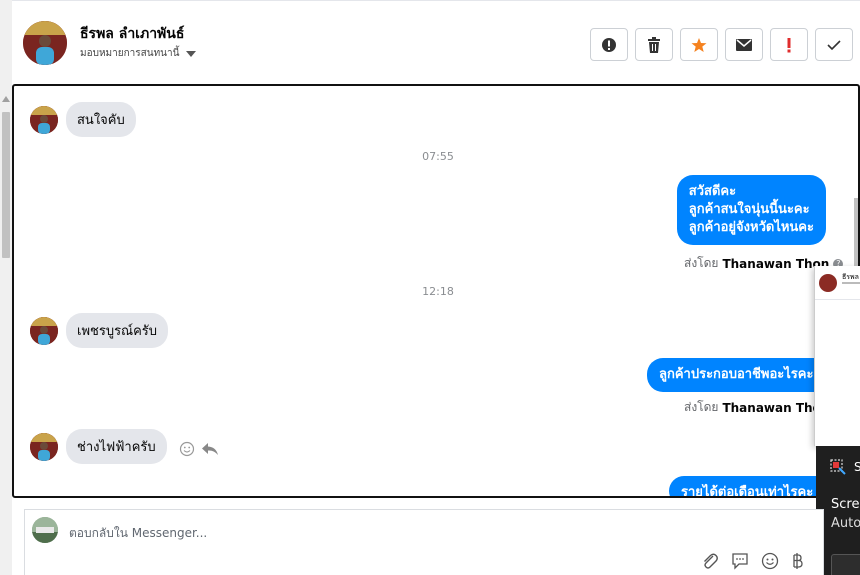  Describe the element at coordinates (6, 185) in the screenshot. I see `scroll-thumb` at that location.